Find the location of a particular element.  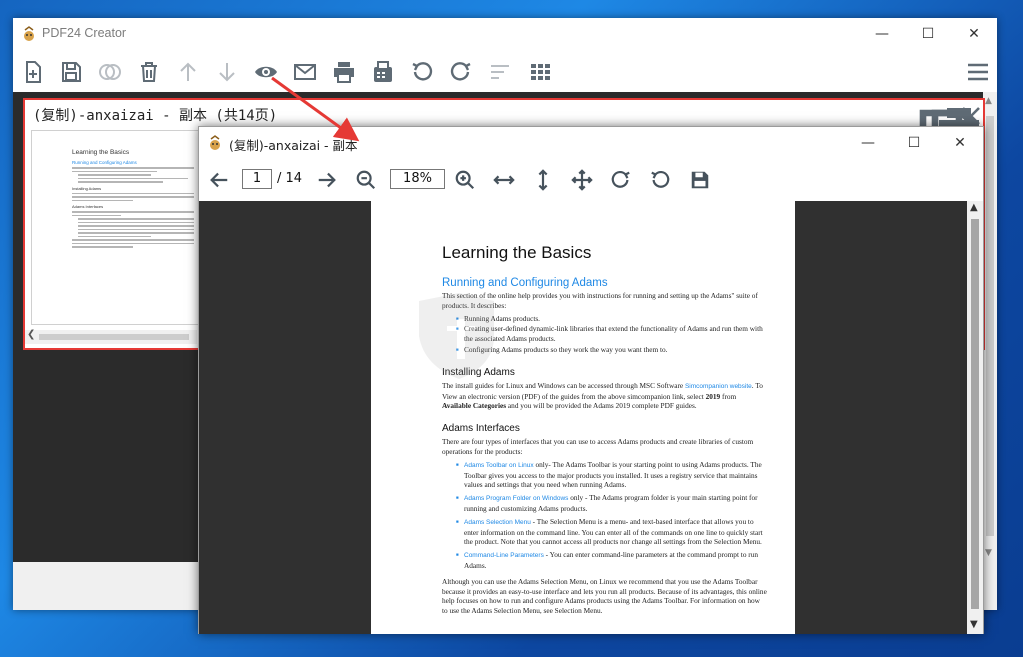

move-down-icon is located at coordinates (227, 72).